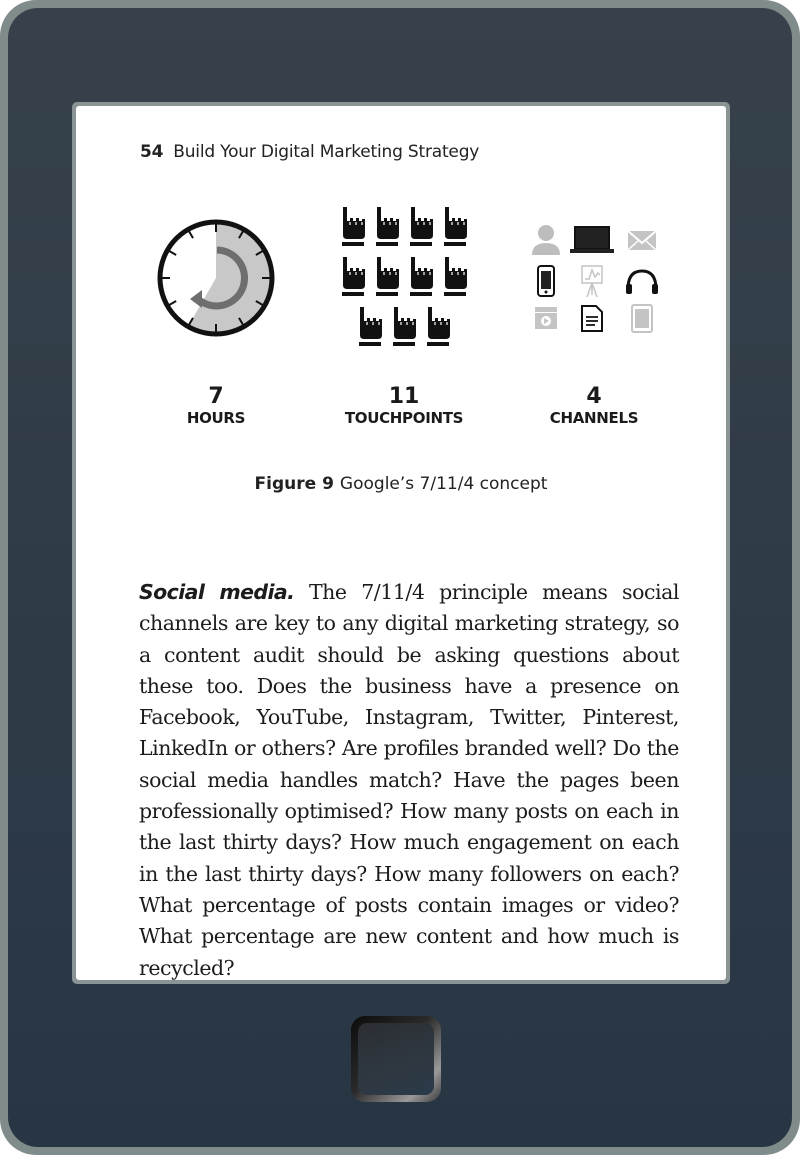 The width and height of the screenshot is (800, 1155). Describe the element at coordinates (216, 418) in the screenshot. I see `stat-label-hours: HOURS` at that location.